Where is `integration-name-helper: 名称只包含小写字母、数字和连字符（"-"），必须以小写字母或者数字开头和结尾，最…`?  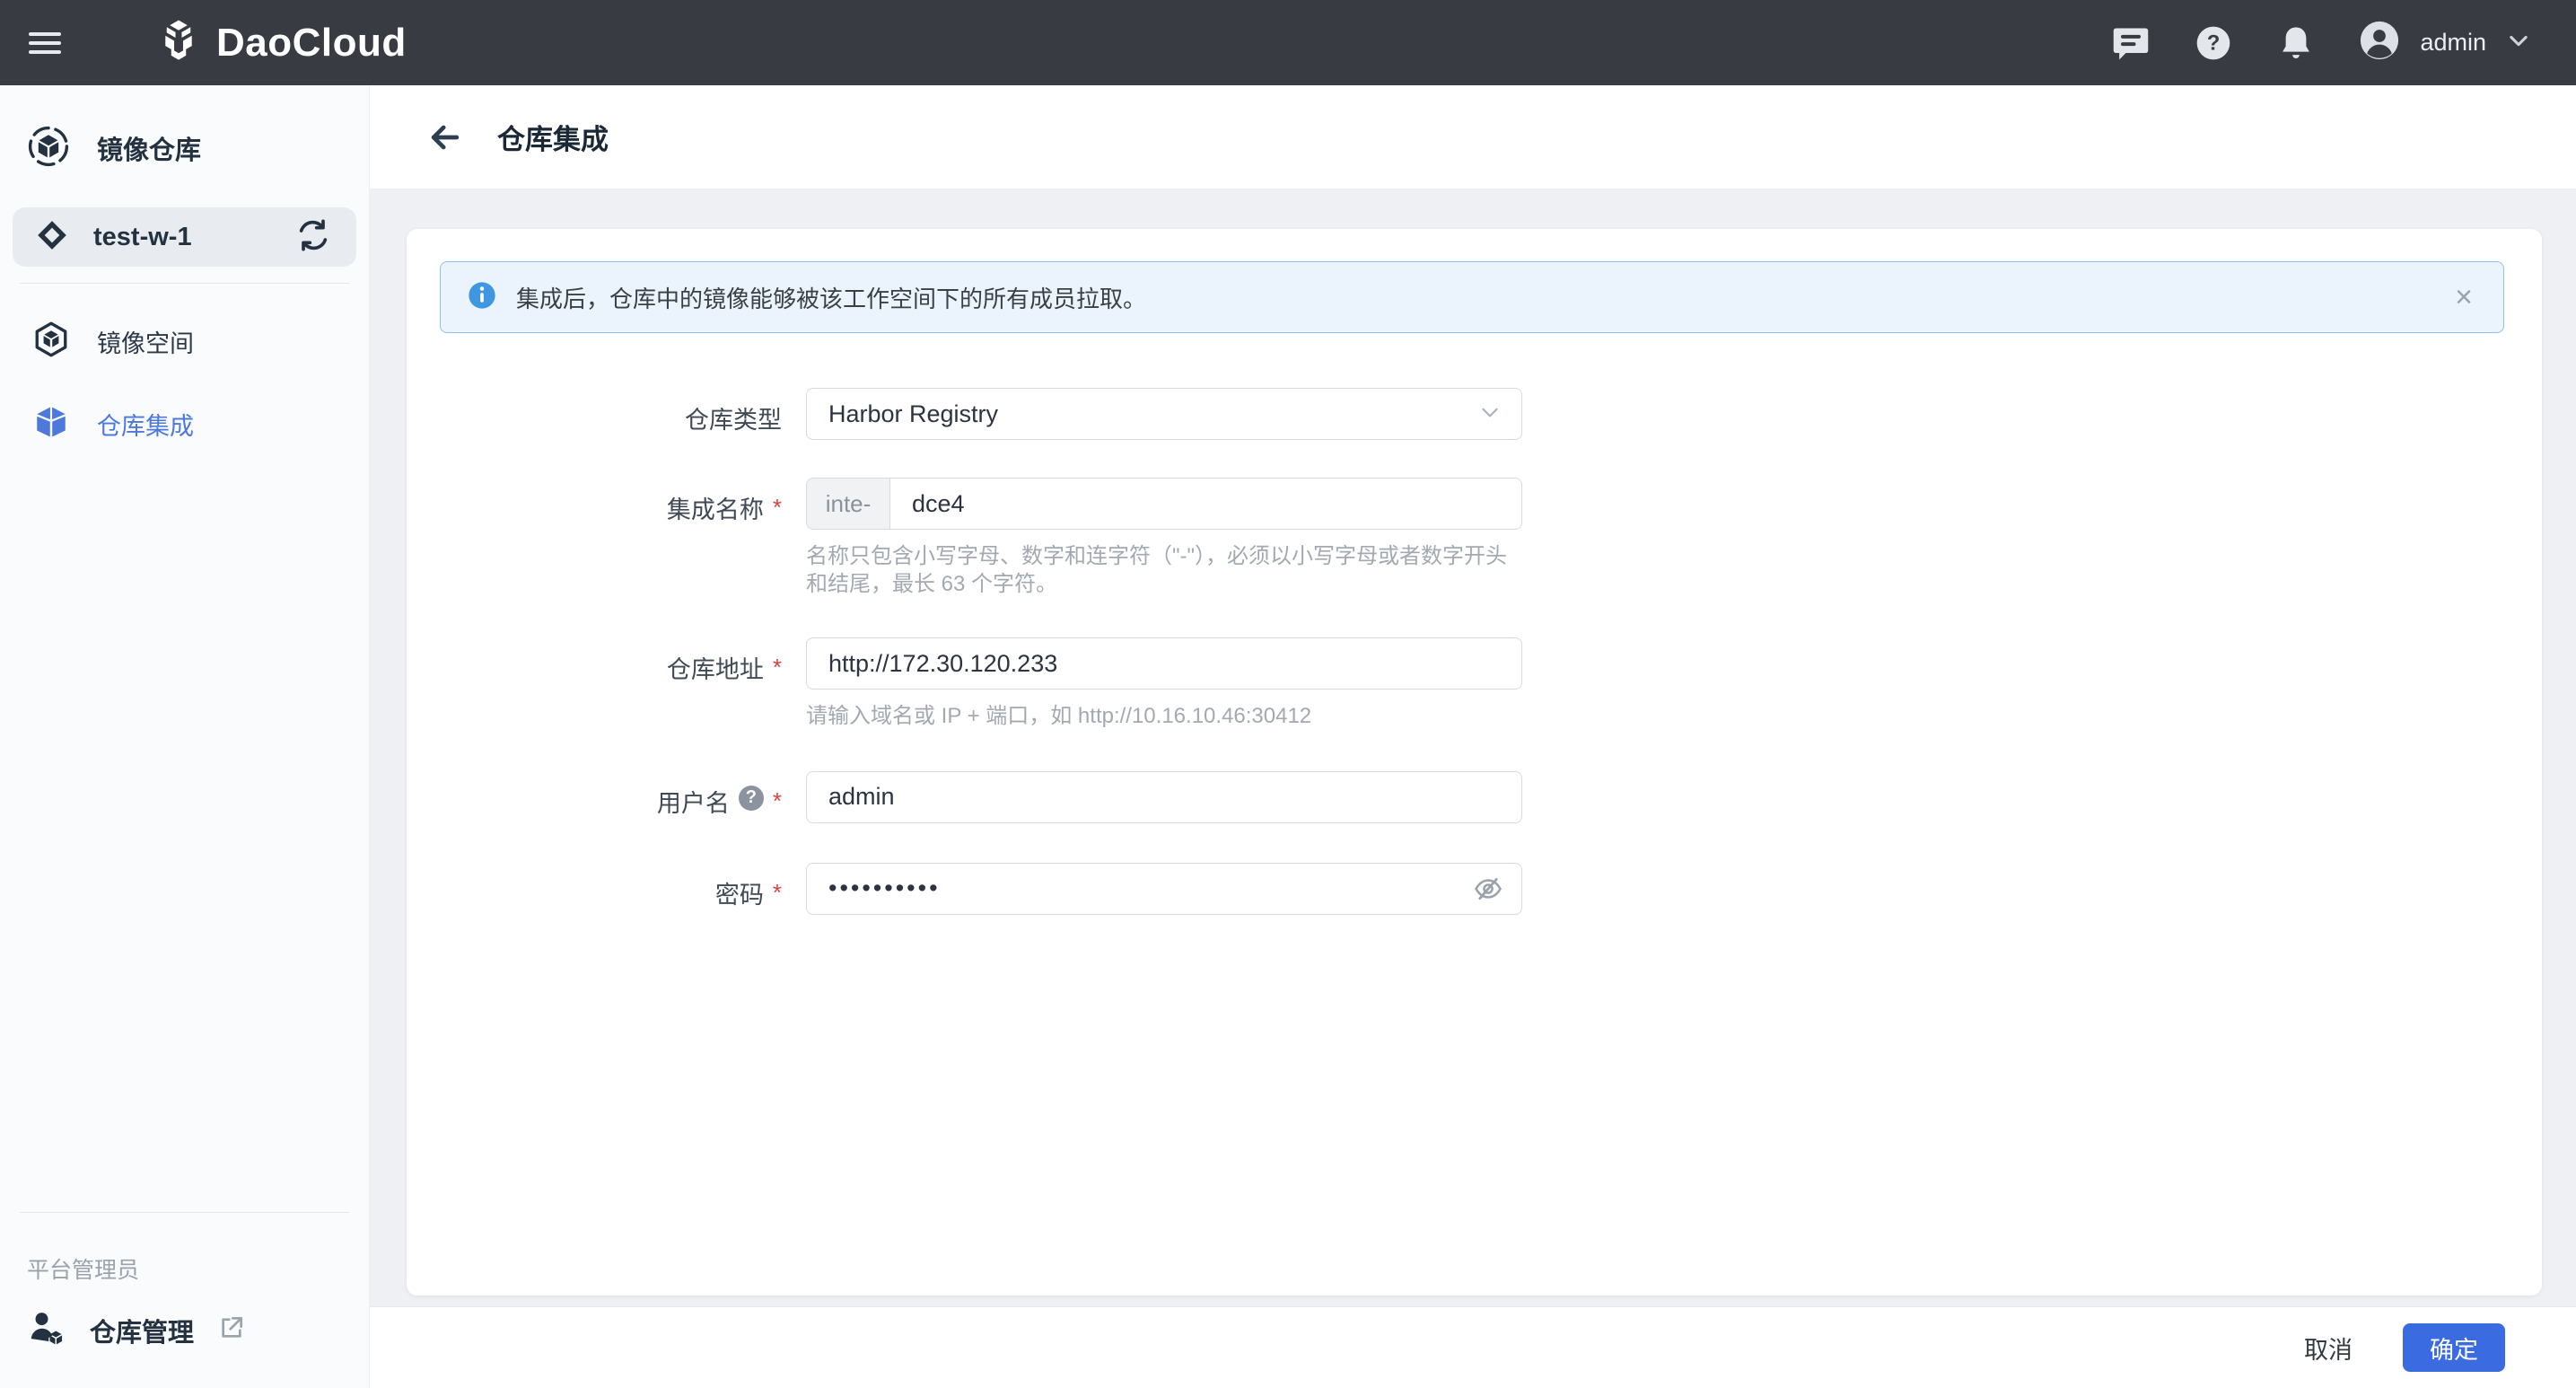 integration-name-helper: 名称只包含小写字母、数字和连字符（"-"），必须以小写字母或者数字开头和结尾，最… is located at coordinates (1157, 570).